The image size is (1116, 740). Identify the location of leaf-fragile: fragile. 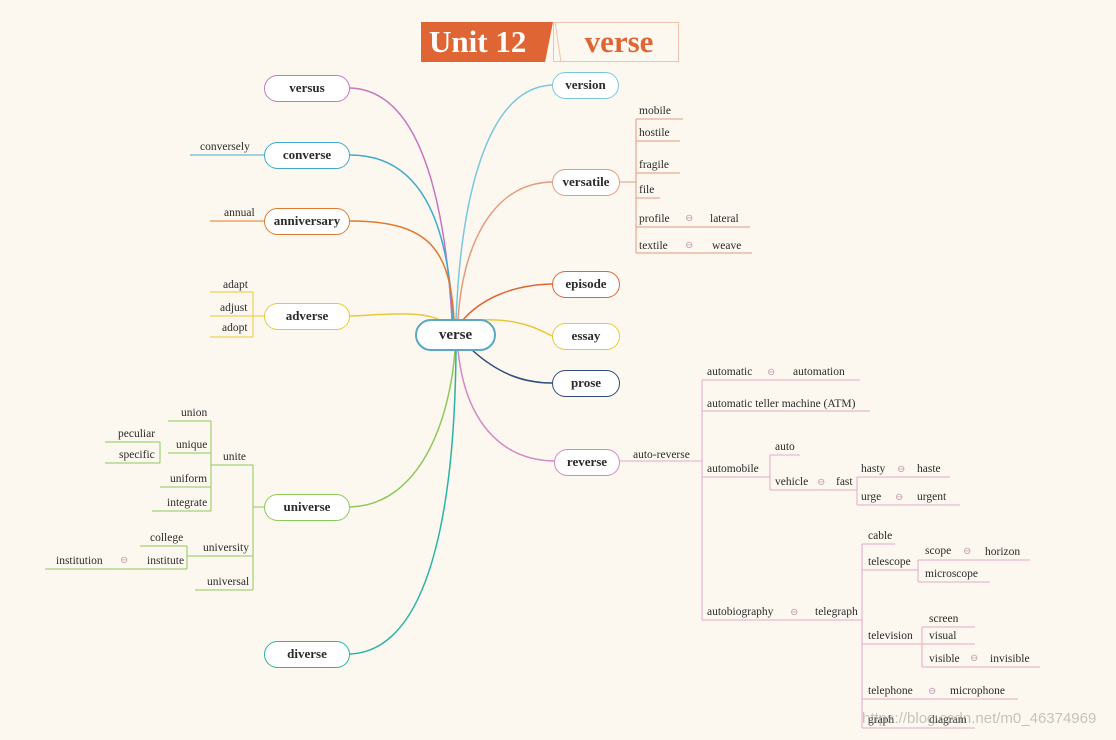
(654, 165).